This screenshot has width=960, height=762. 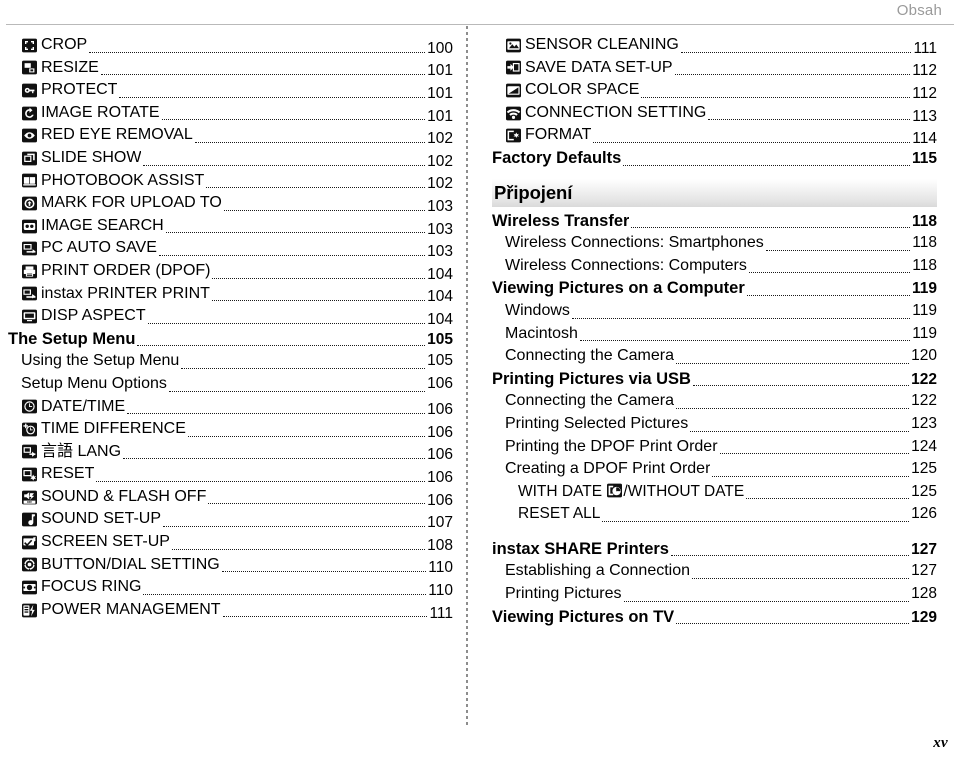 What do you see at coordinates (29, 293) in the screenshot?
I see `instax-printer-icon` at bounding box center [29, 293].